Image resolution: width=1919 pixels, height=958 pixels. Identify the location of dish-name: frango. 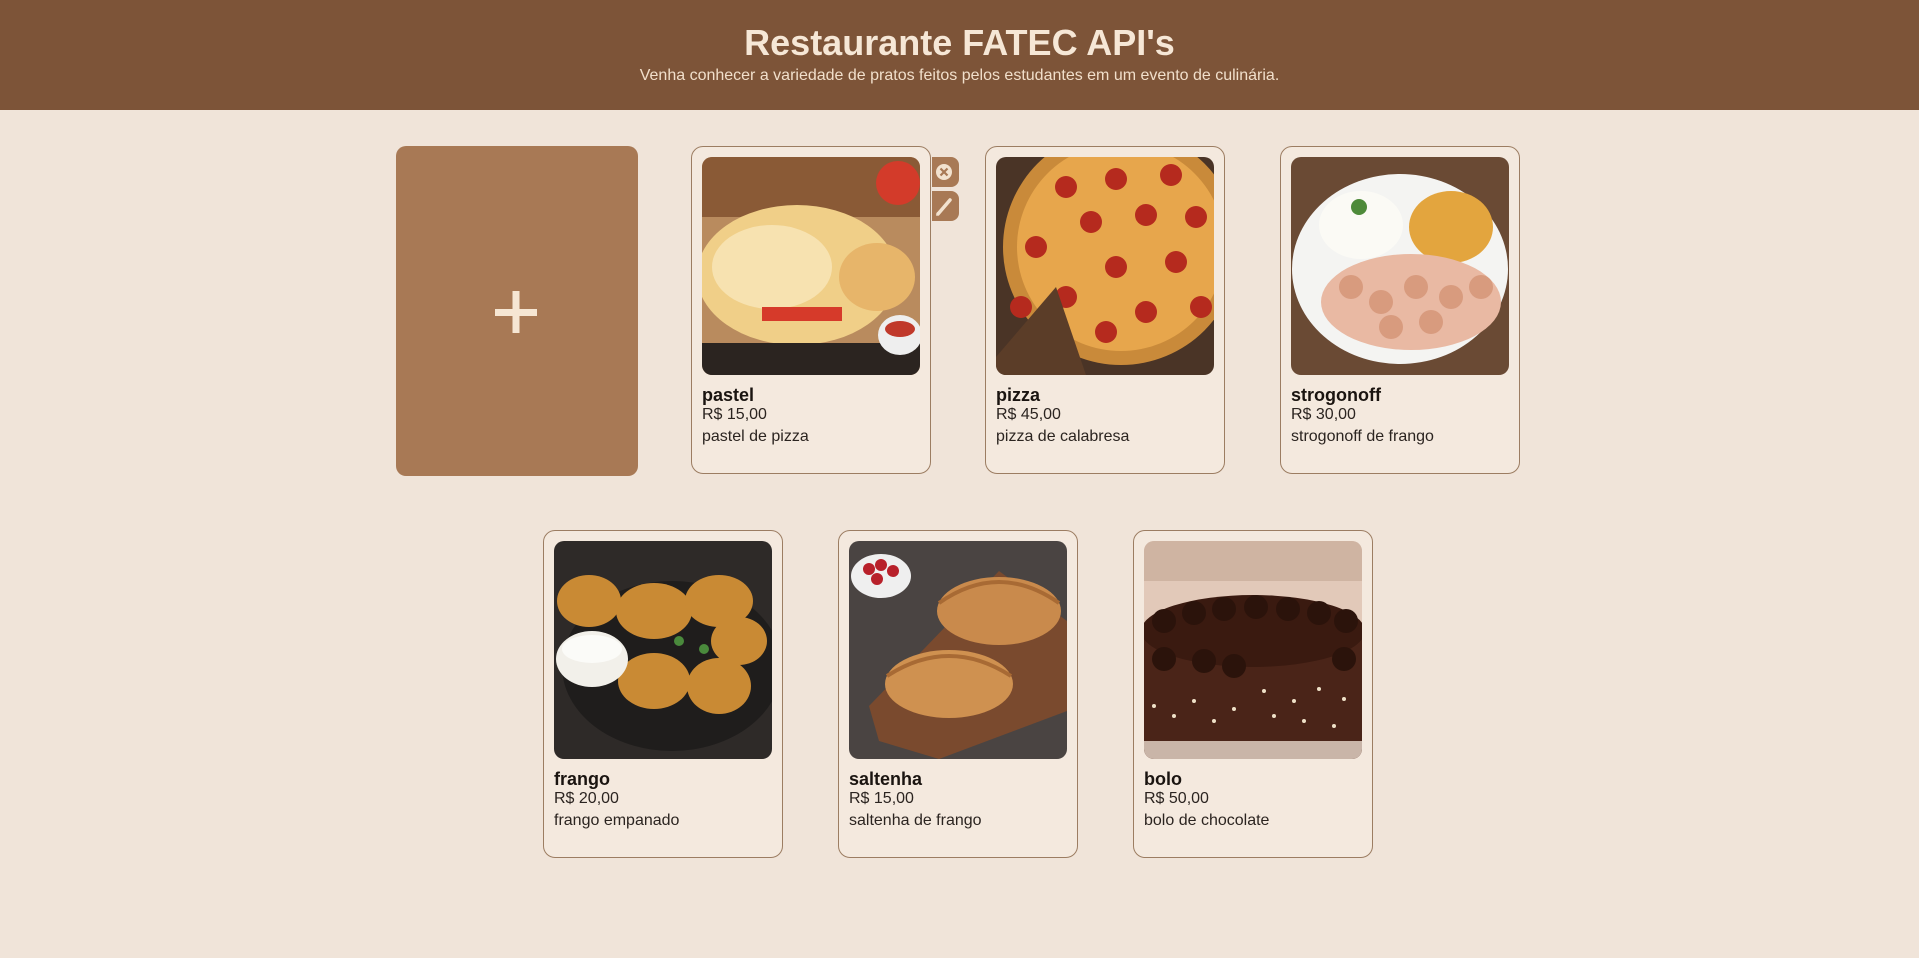
(582, 779).